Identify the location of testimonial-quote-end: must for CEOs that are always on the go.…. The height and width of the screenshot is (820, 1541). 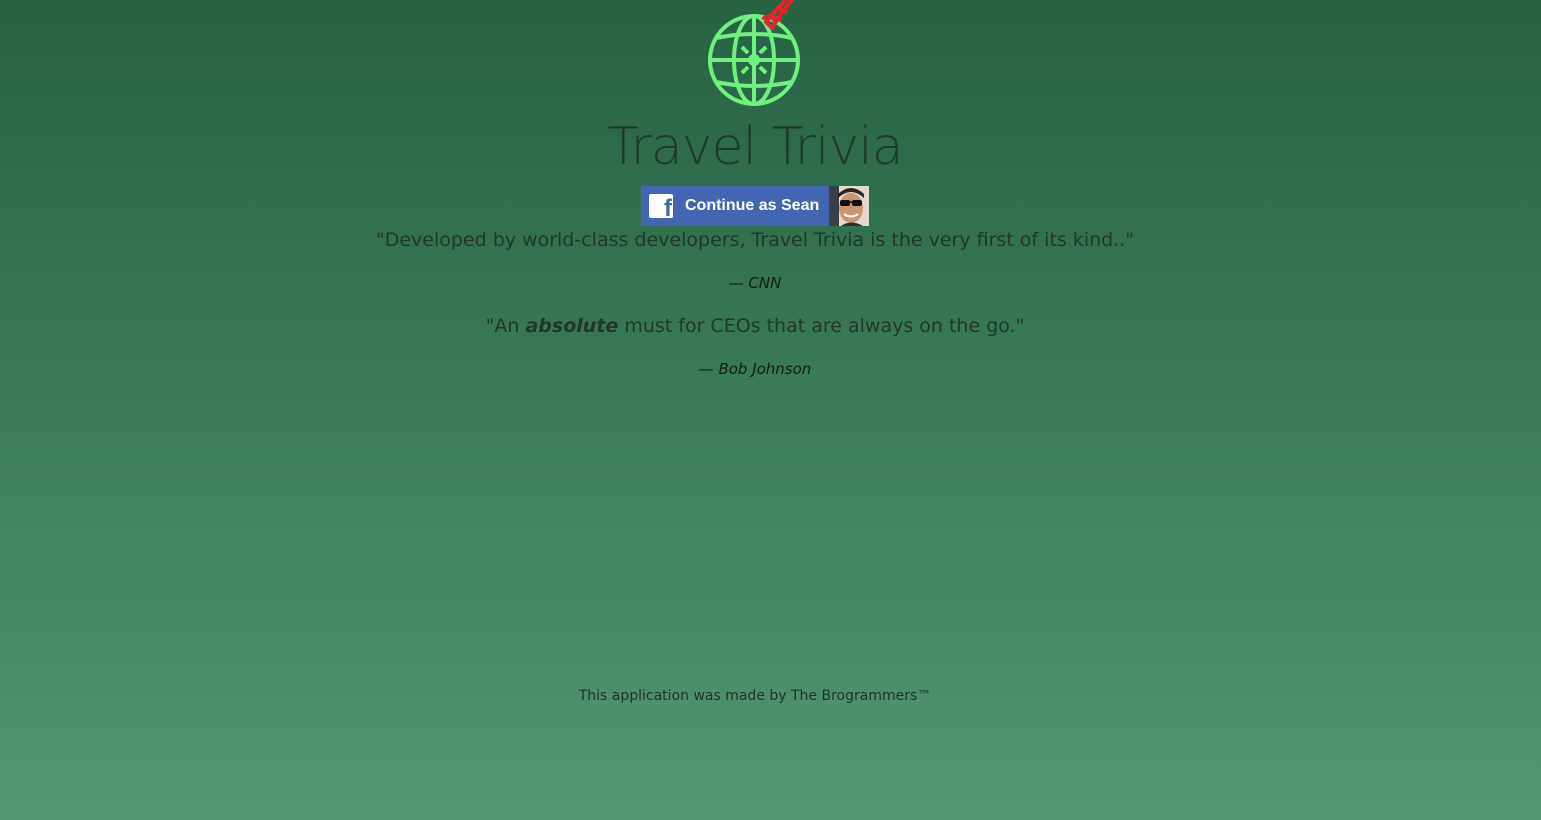
(821, 326).